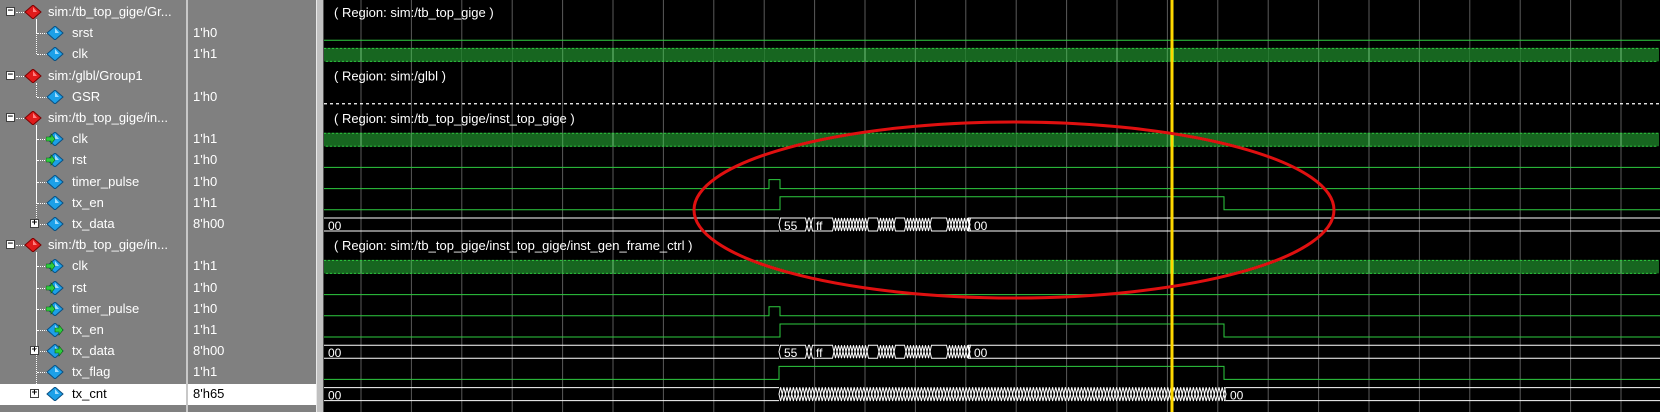 The height and width of the screenshot is (412, 1660). I want to click on signal-value: 8'h65, so click(209, 393).